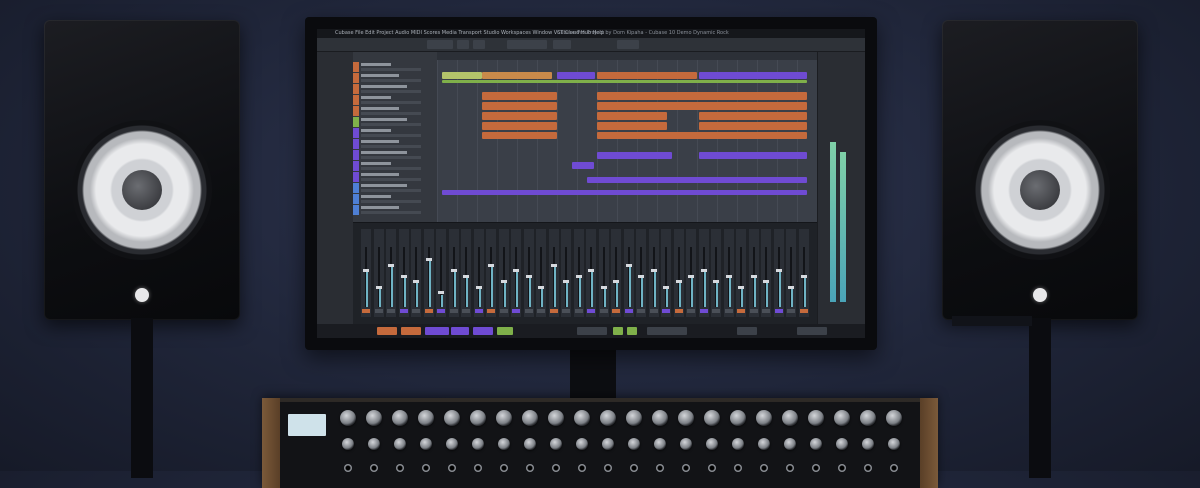  I want to click on speaker-stand-left, so click(142, 398).